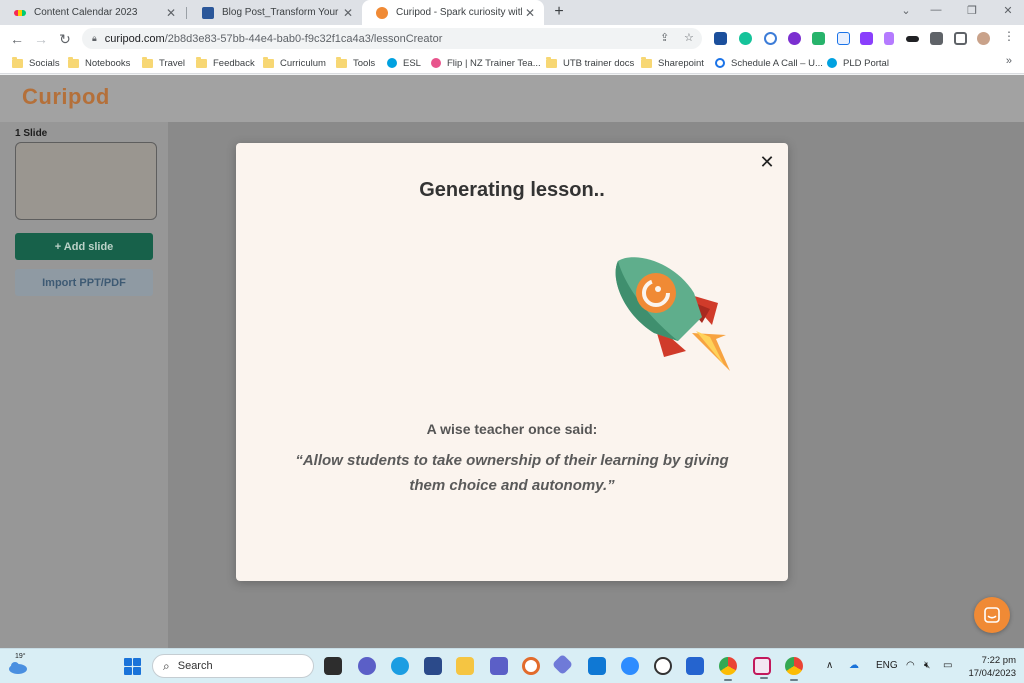 The width and height of the screenshot is (1024, 683). What do you see at coordinates (1009, 36) in the screenshot?
I see `menu-icon: ⋮` at bounding box center [1009, 36].